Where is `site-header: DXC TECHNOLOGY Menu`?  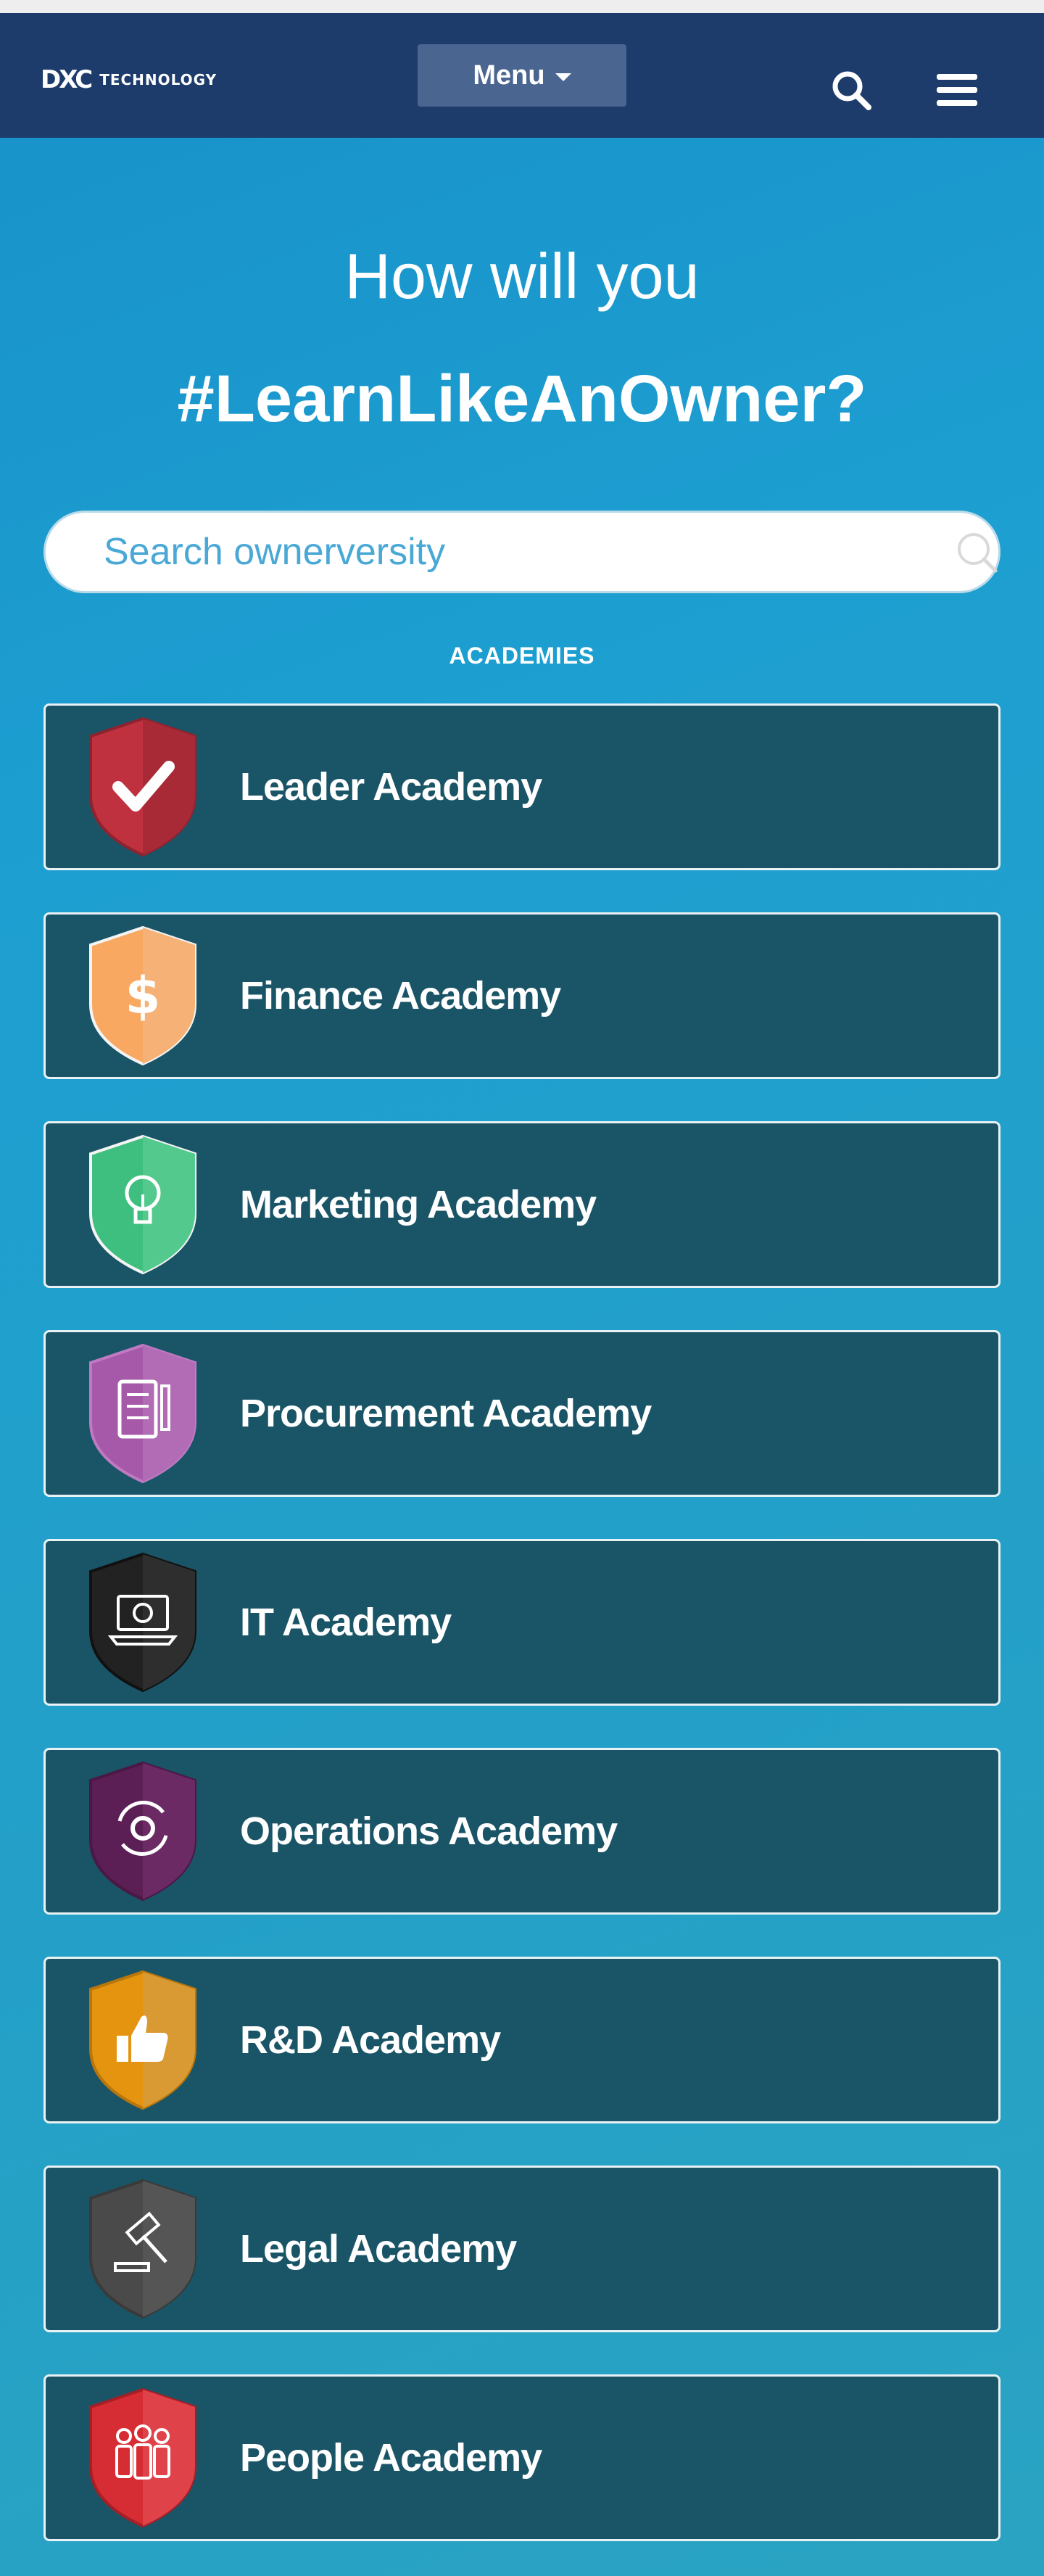
site-header: DXC TECHNOLOGY Menu is located at coordinates (522, 75).